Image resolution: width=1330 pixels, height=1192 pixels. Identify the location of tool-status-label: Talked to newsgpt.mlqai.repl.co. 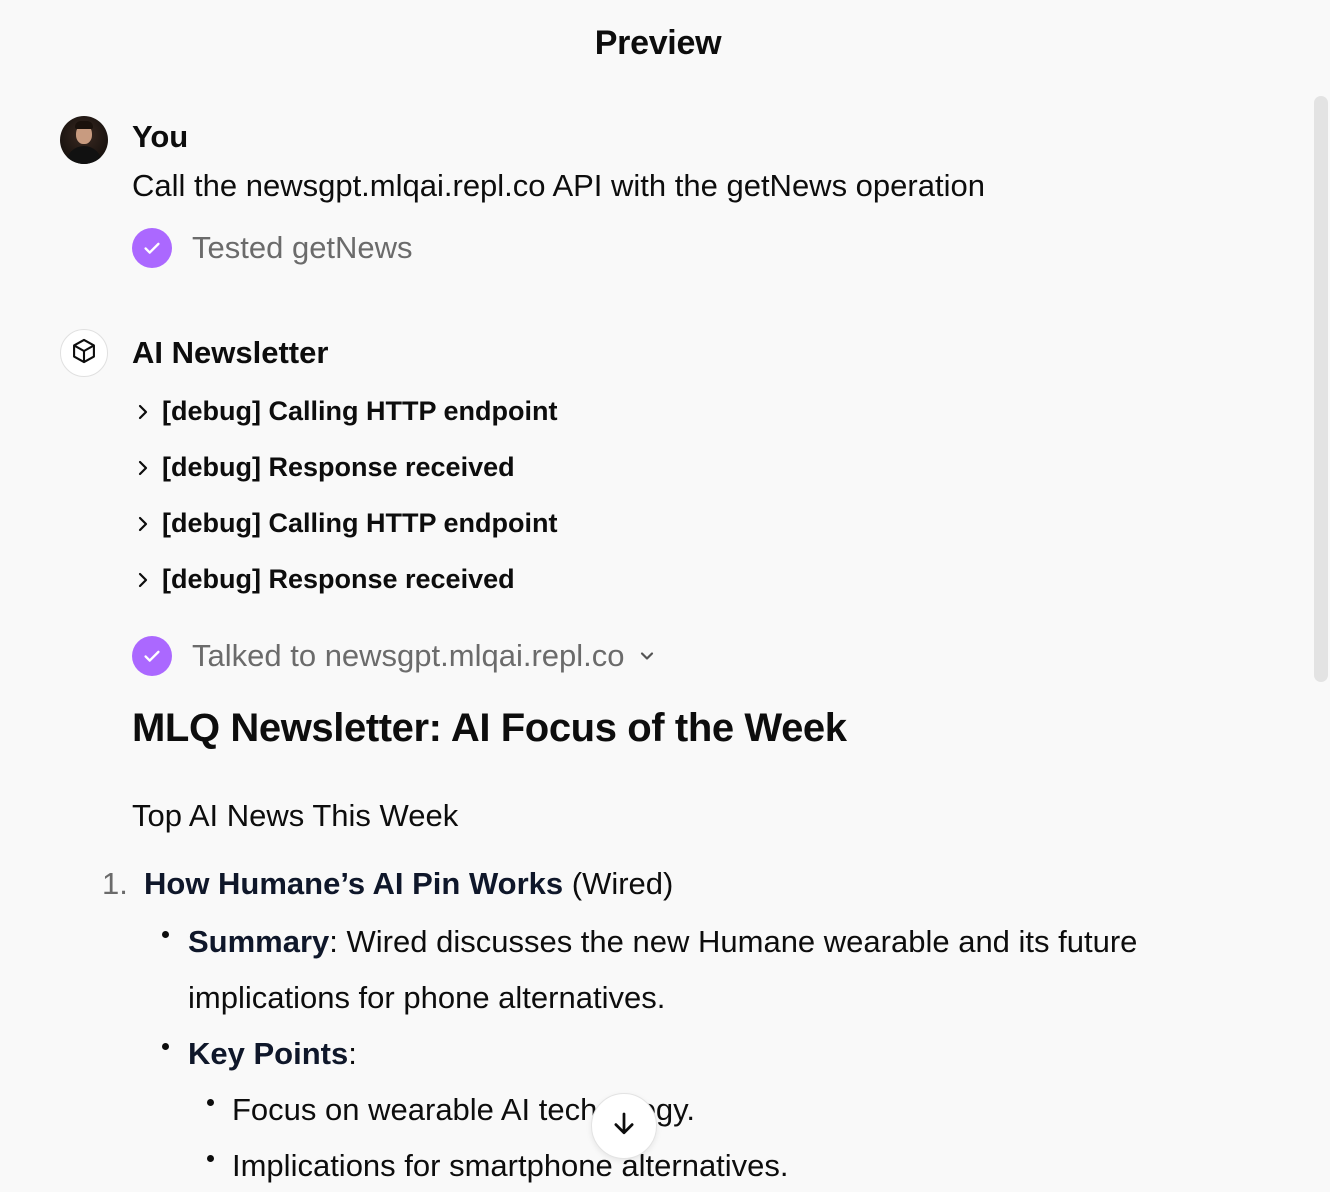
(408, 655).